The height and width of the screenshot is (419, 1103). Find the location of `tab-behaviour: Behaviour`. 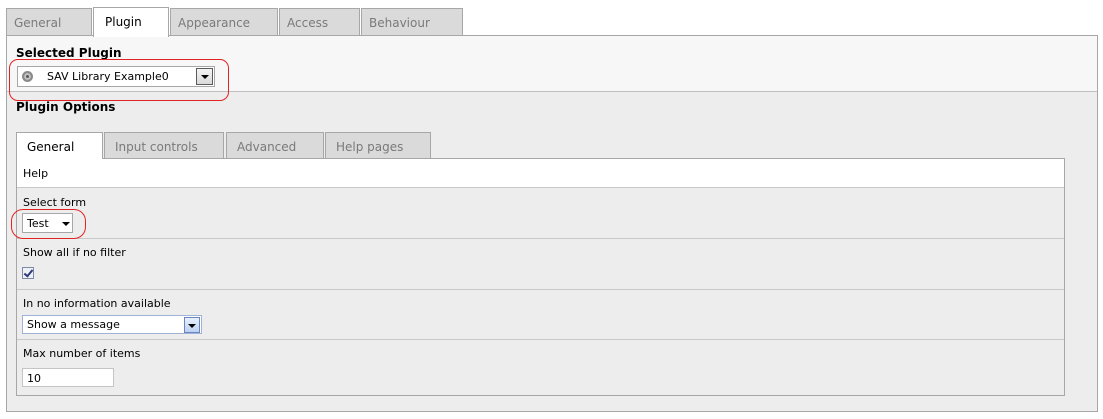

tab-behaviour: Behaviour is located at coordinates (412, 22).